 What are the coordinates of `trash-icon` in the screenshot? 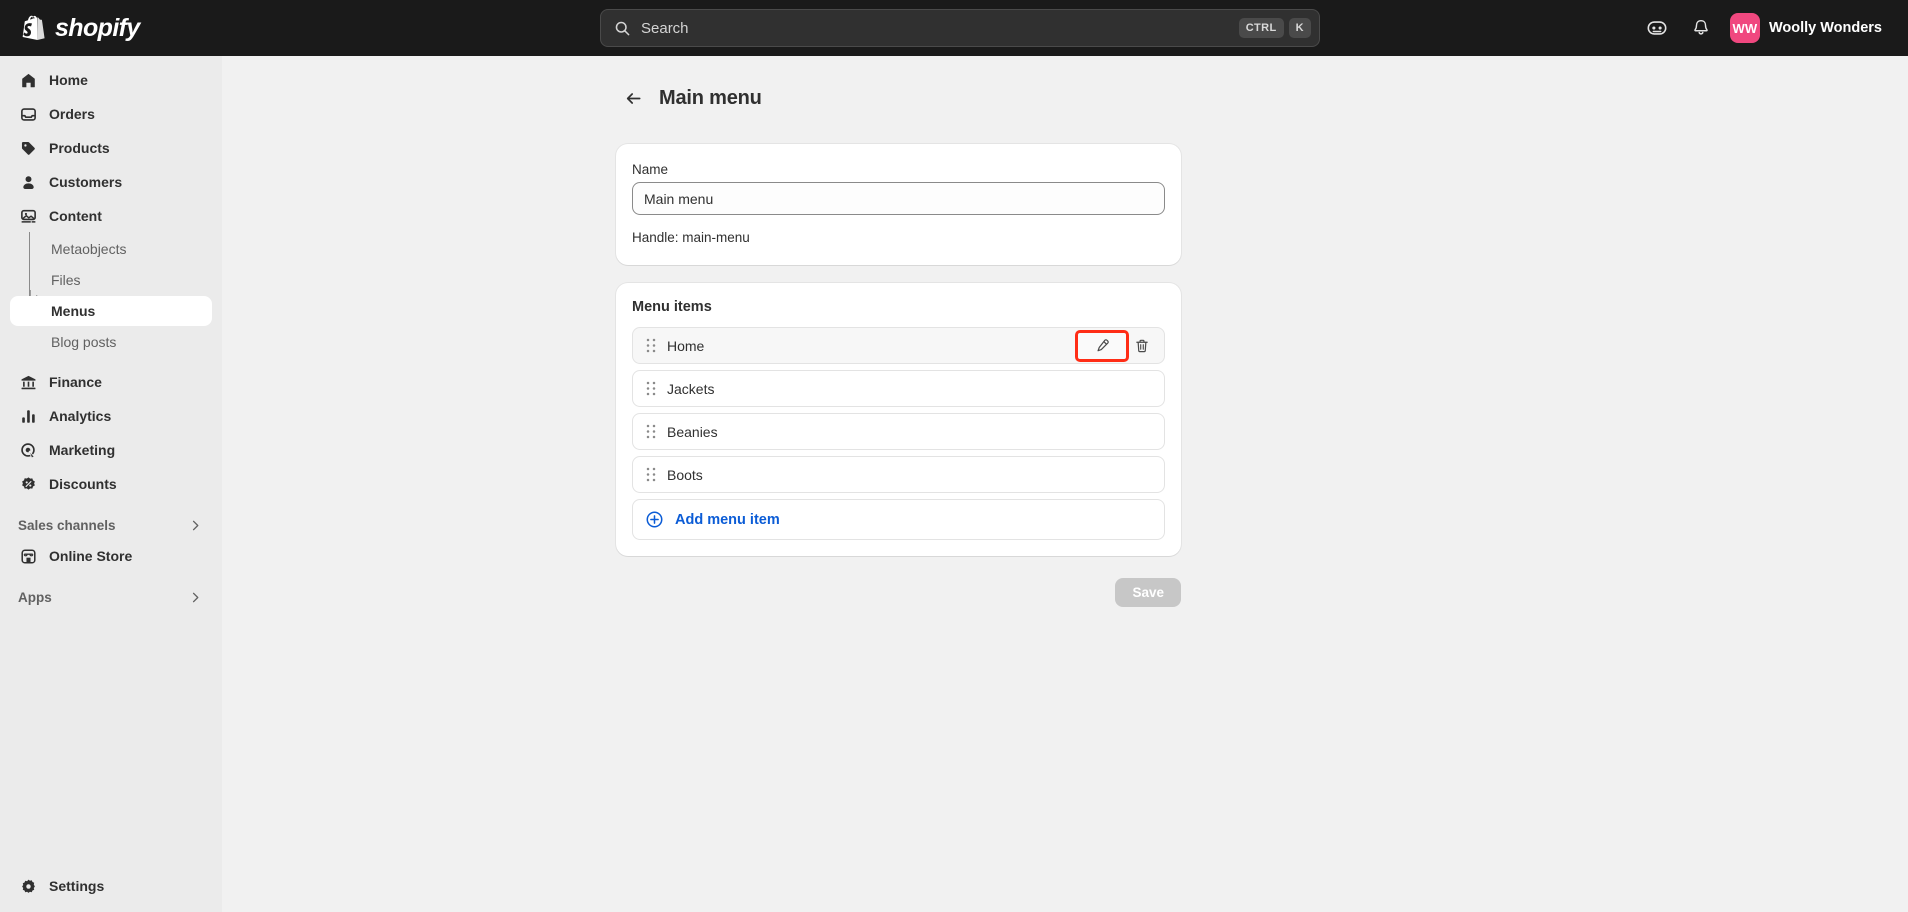 It's located at (1142, 345).